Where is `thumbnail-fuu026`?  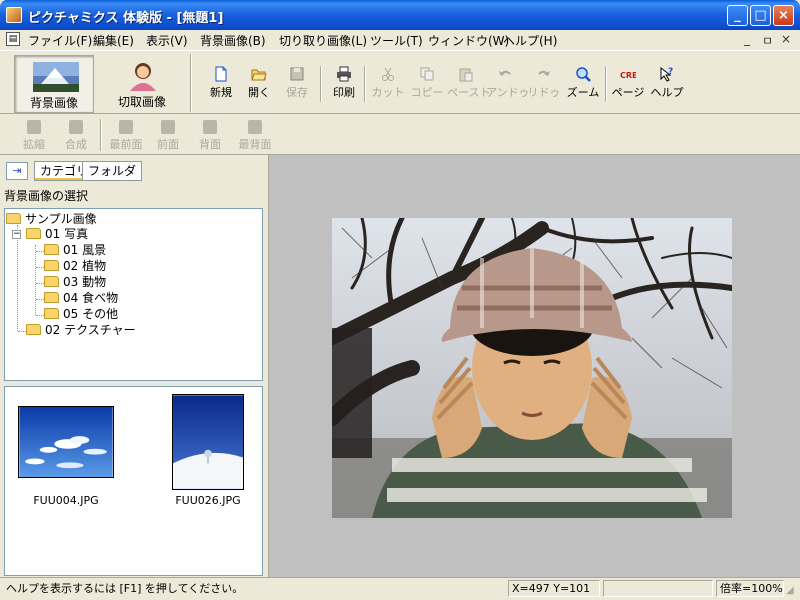
thumbnail-fuu026 is located at coordinates (208, 442).